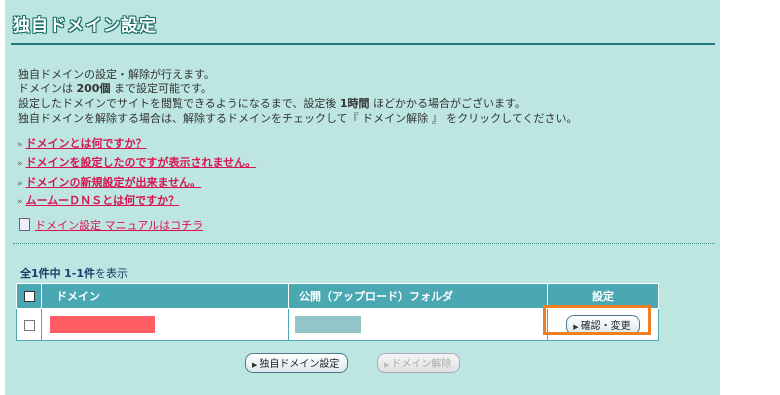 Image resolution: width=780 pixels, height=395 pixels. What do you see at coordinates (102, 324) in the screenshot?
I see `redacted-domain` at bounding box center [102, 324].